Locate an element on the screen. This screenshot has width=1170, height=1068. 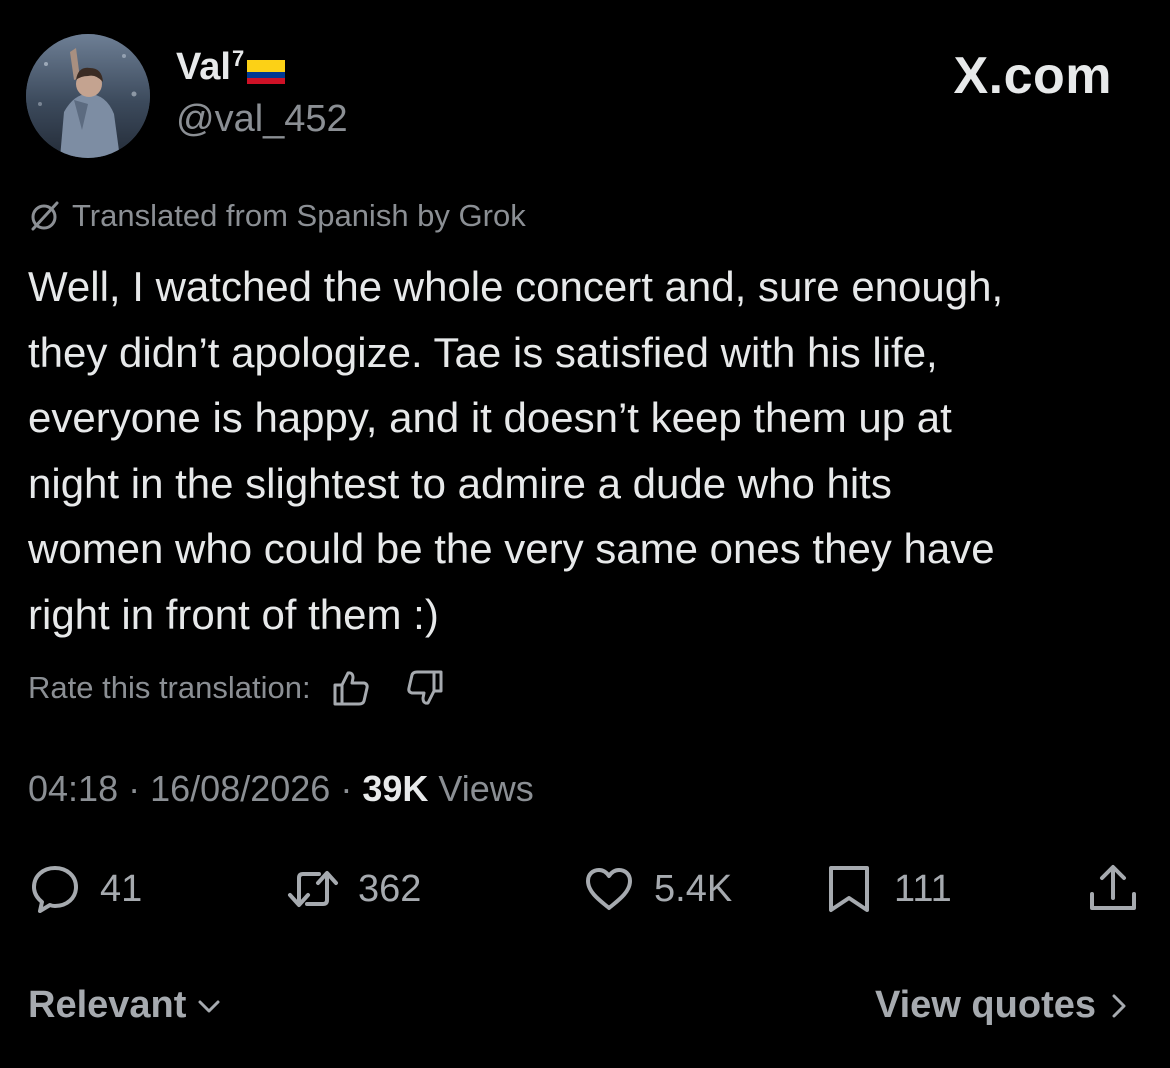
views-label: Views is located at coordinates (486, 788).